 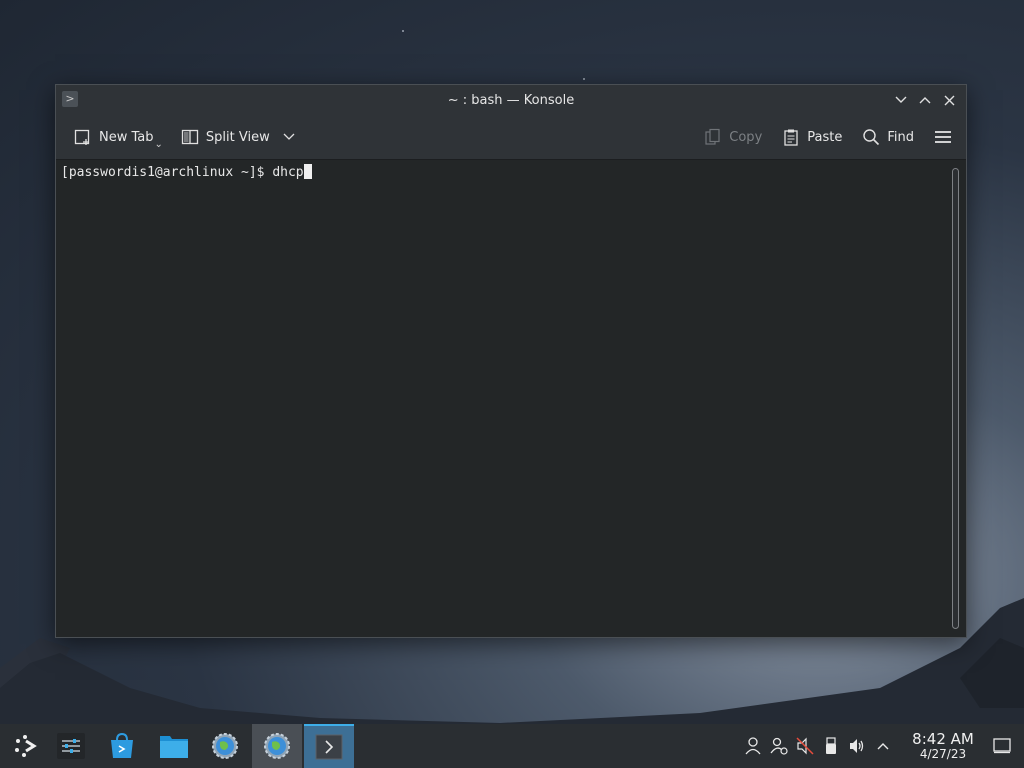 I want to click on microphone-muted-icon, so click(x=805, y=746).